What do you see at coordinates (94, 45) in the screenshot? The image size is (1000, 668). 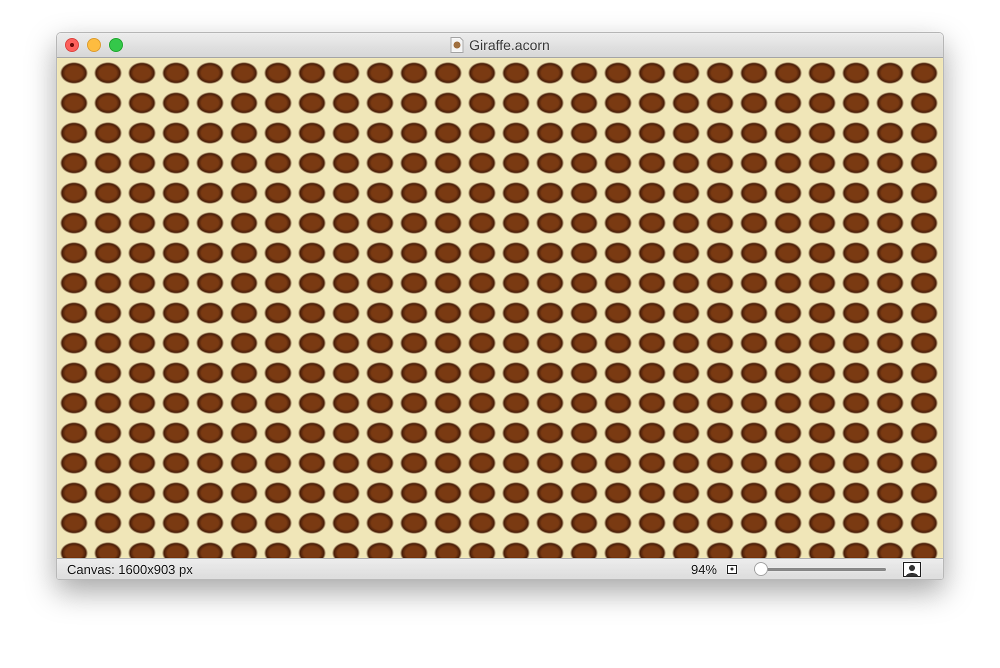 I see `minimize-button` at bounding box center [94, 45].